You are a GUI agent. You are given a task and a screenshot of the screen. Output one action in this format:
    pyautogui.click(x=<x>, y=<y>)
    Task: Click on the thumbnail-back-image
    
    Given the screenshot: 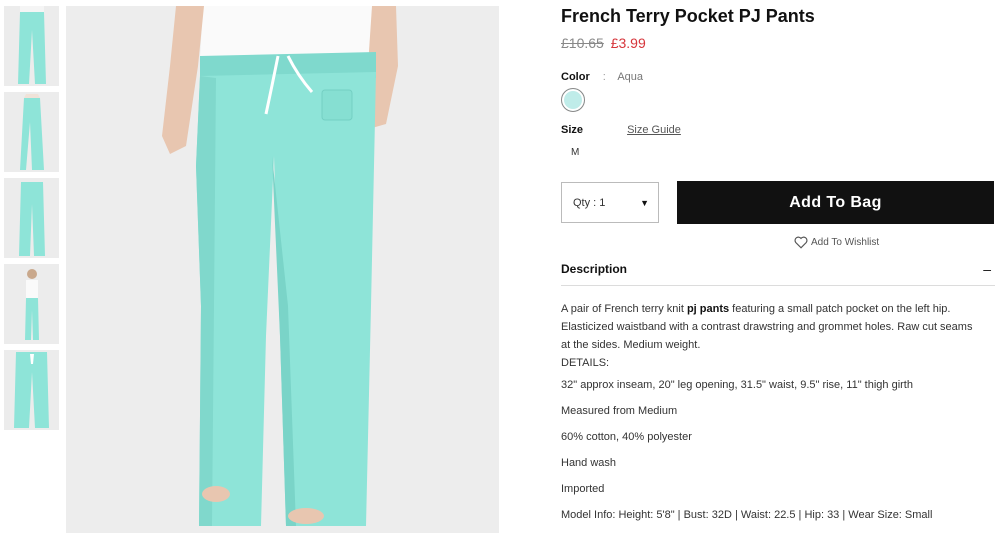 What is the action you would take?
    pyautogui.click(x=31, y=218)
    